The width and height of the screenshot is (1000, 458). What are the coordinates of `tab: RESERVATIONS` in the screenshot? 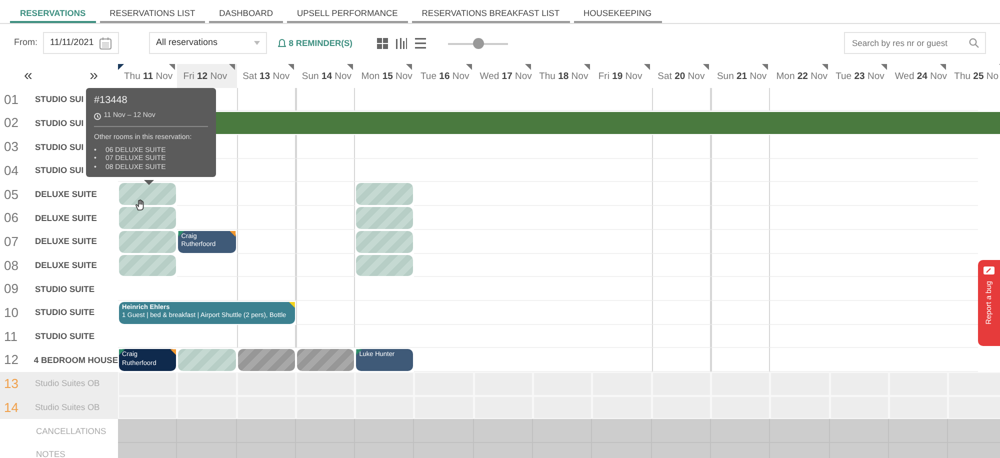 It's located at (53, 11).